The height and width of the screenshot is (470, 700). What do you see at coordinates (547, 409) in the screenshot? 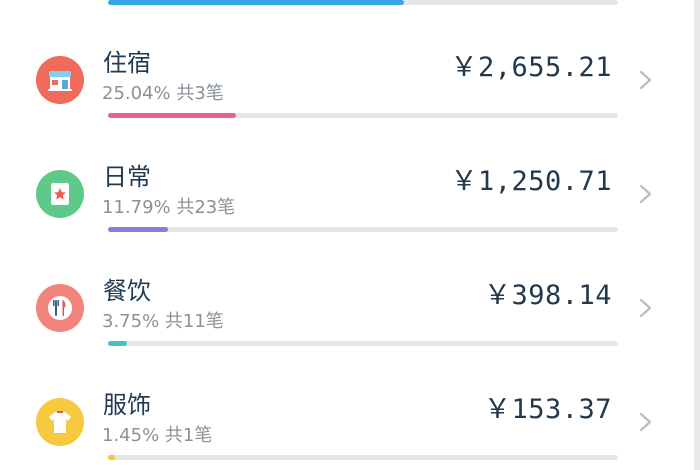
I see `category-amount: ￥153.37` at bounding box center [547, 409].